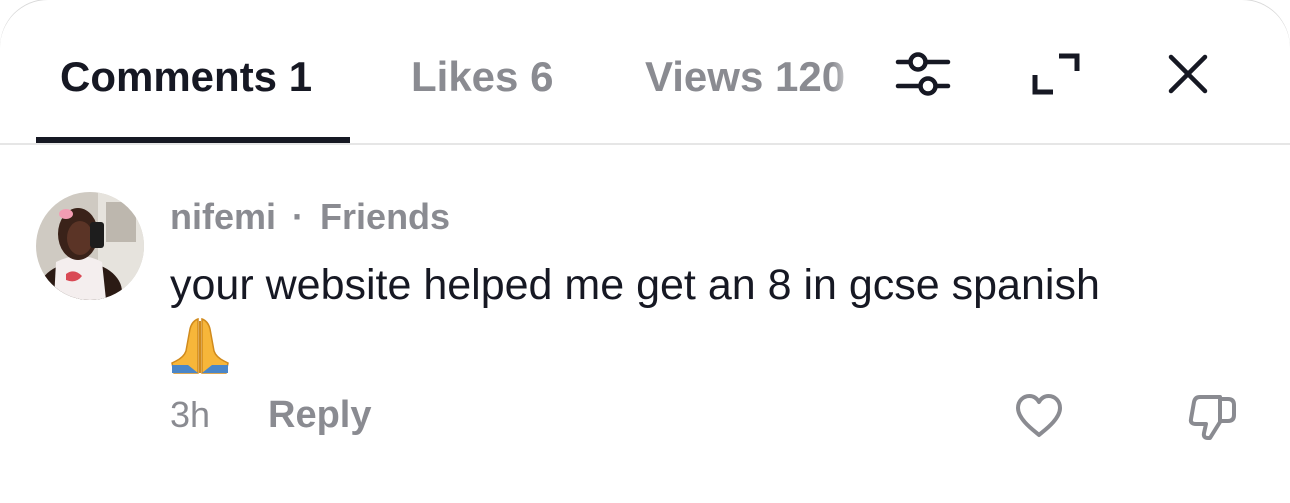  I want to click on comment-meta: nifemi · Friends, so click(310, 217).